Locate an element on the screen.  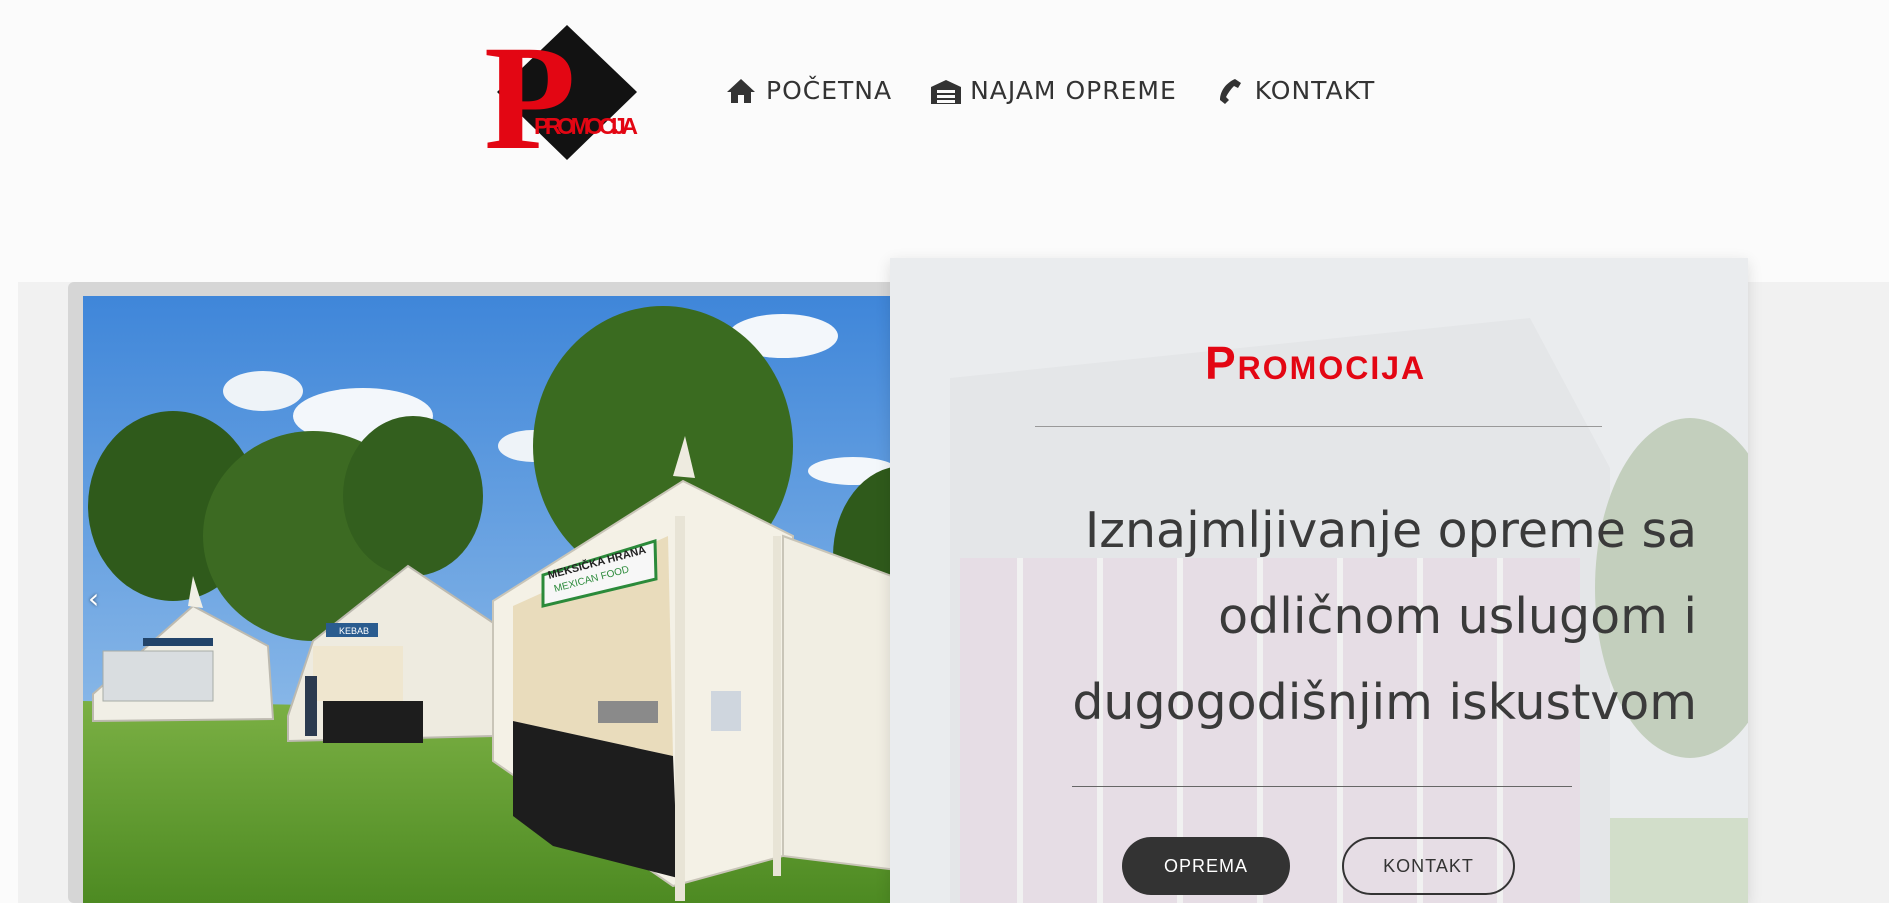
nav-item-najam-opreme: NAJAM OPREME is located at coordinates (1053, 90).